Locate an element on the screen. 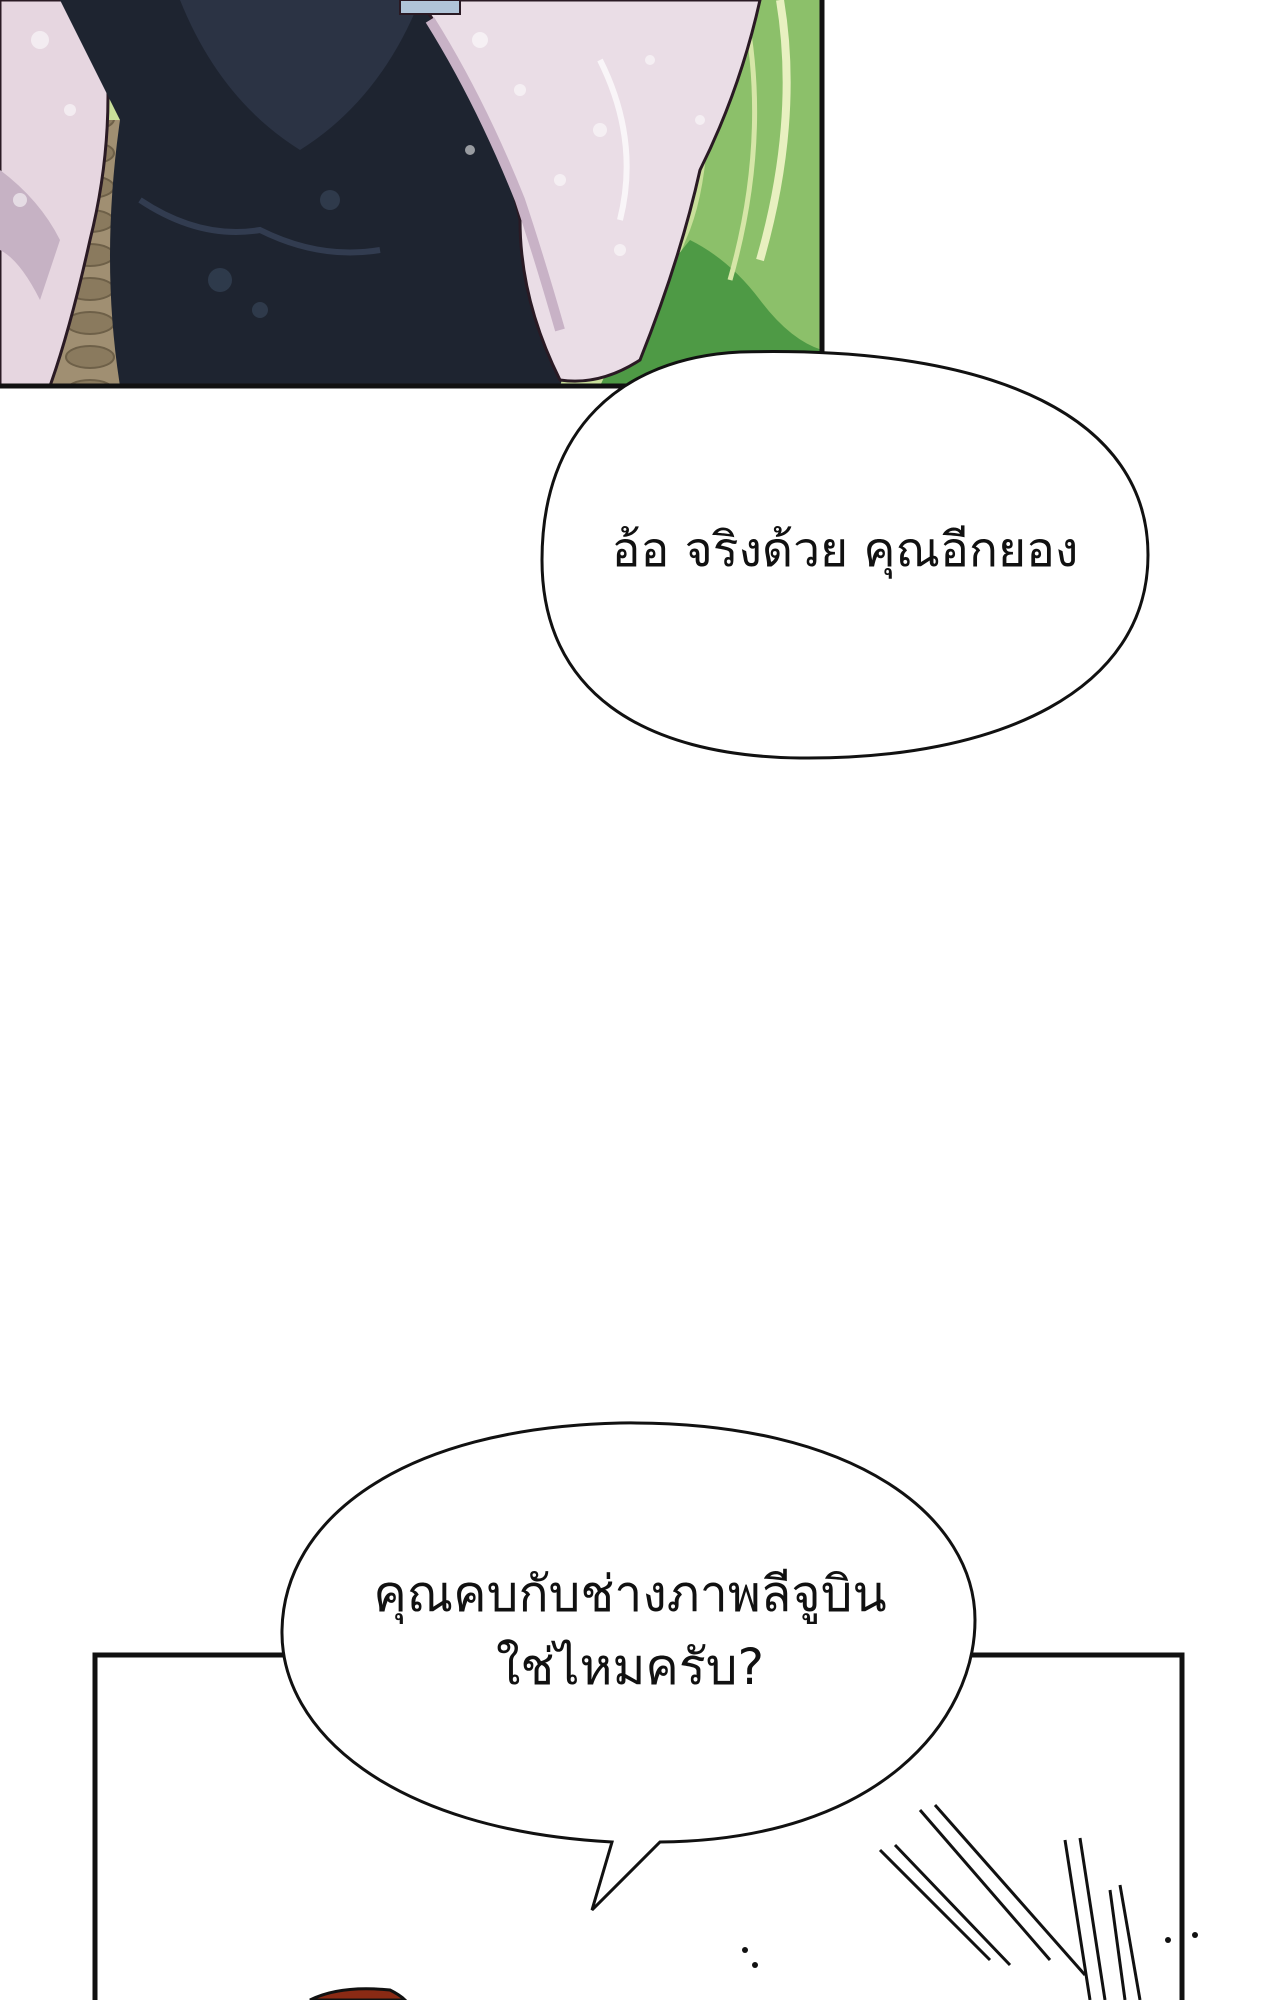 The width and height of the screenshot is (1280, 2000). bubble-2-line-2: ใช่ไหมครับ? is located at coordinates (630, 1666).